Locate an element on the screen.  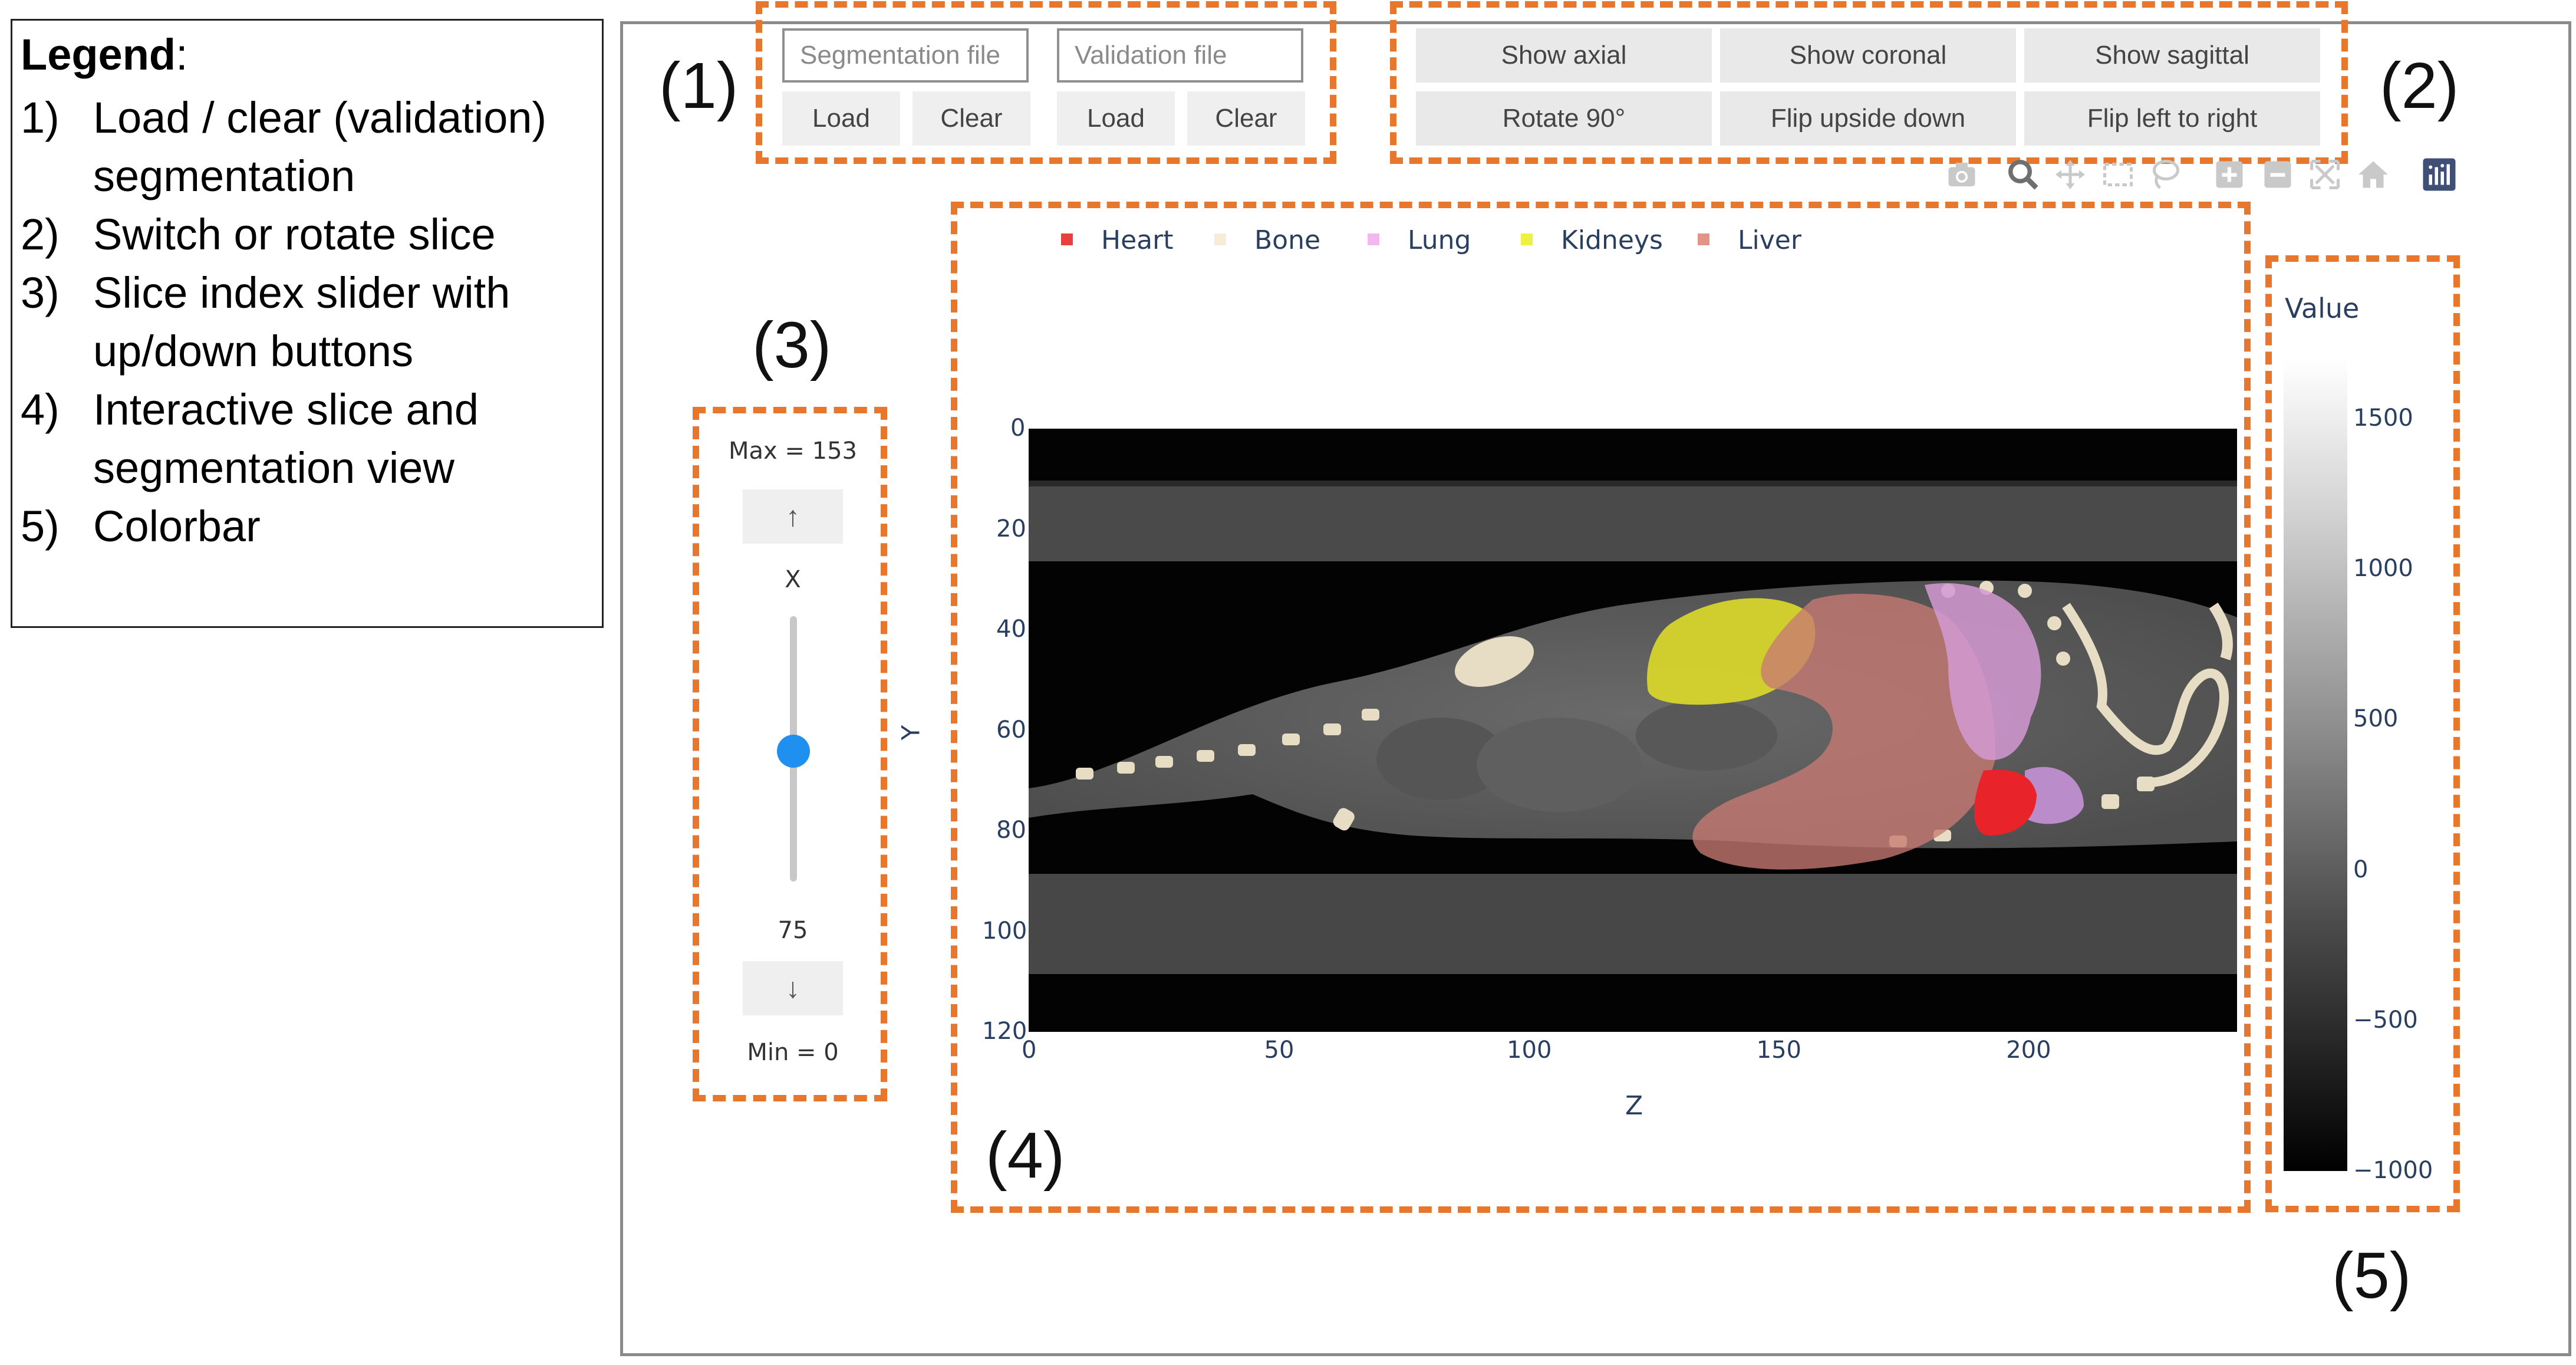
callout-2: (2) is located at coordinates (2419, 86).